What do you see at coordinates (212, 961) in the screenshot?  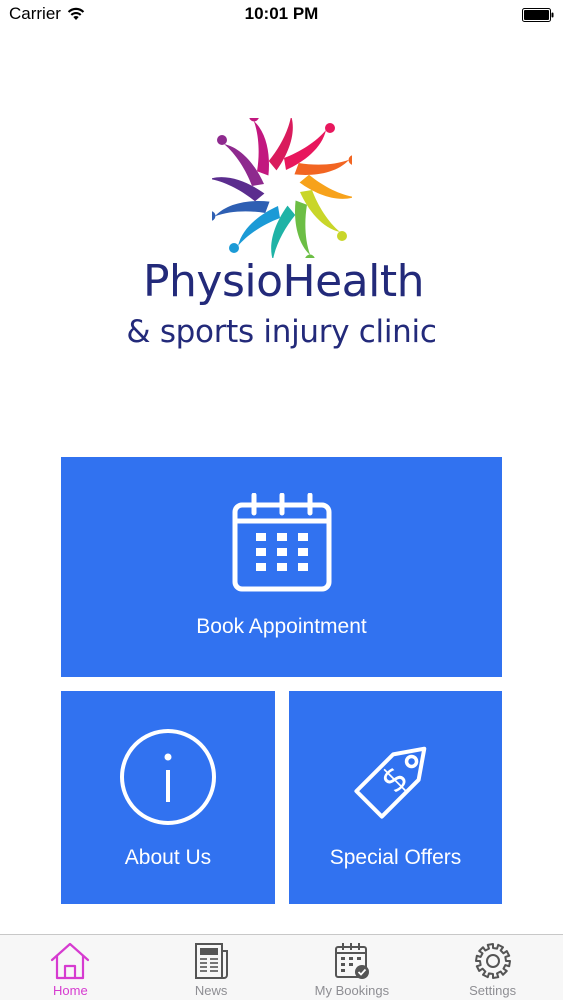 I see `newspaper-icon` at bounding box center [212, 961].